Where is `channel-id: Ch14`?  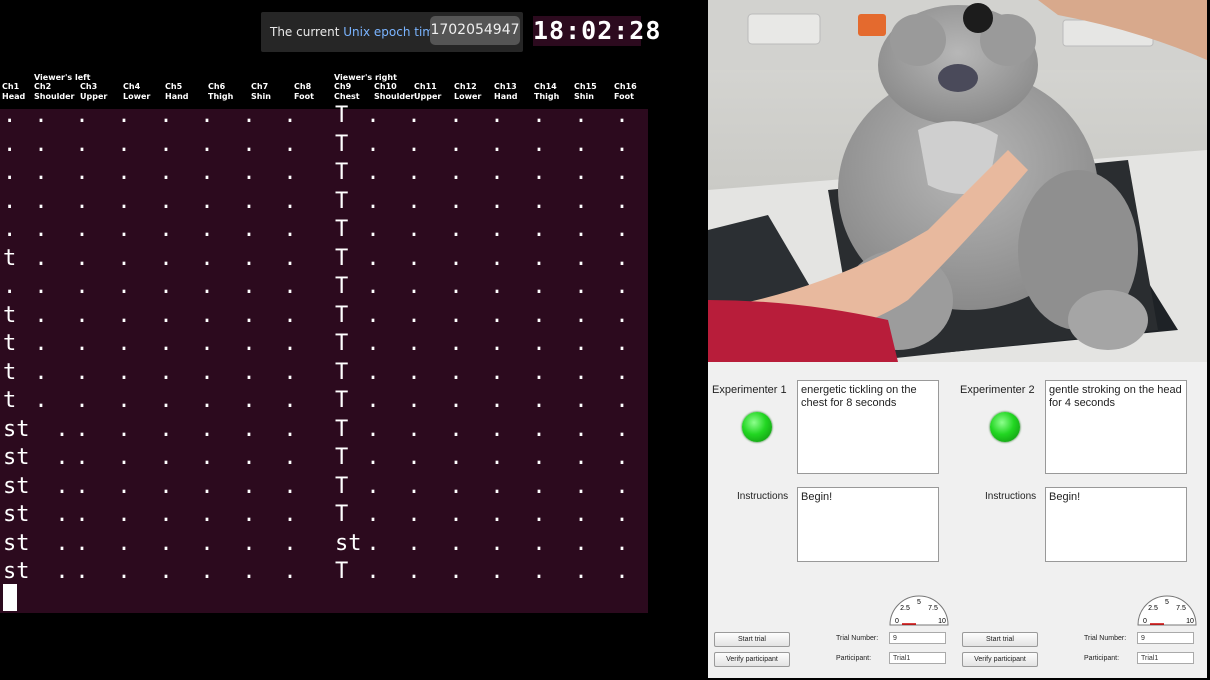 channel-id: Ch14 is located at coordinates (545, 86).